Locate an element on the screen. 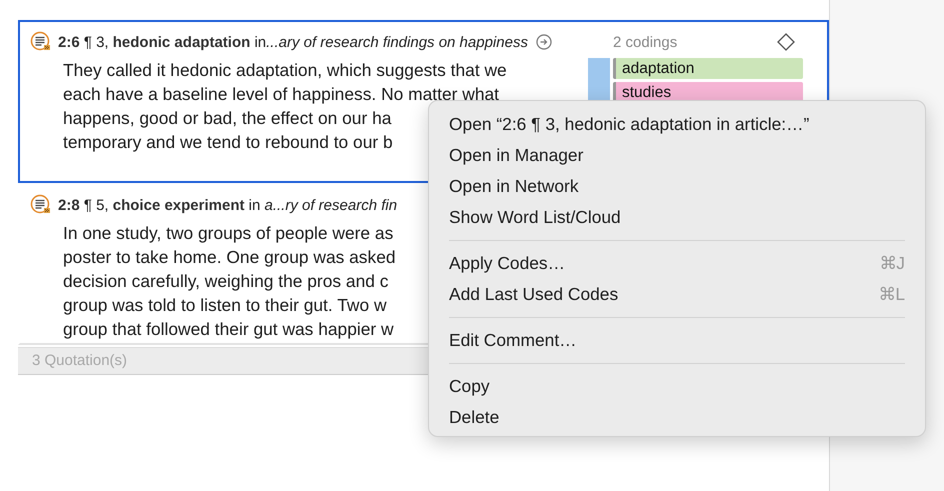 Image resolution: width=944 pixels, height=491 pixels. quotation-count: 3 Quotation(s) is located at coordinates (80, 360).